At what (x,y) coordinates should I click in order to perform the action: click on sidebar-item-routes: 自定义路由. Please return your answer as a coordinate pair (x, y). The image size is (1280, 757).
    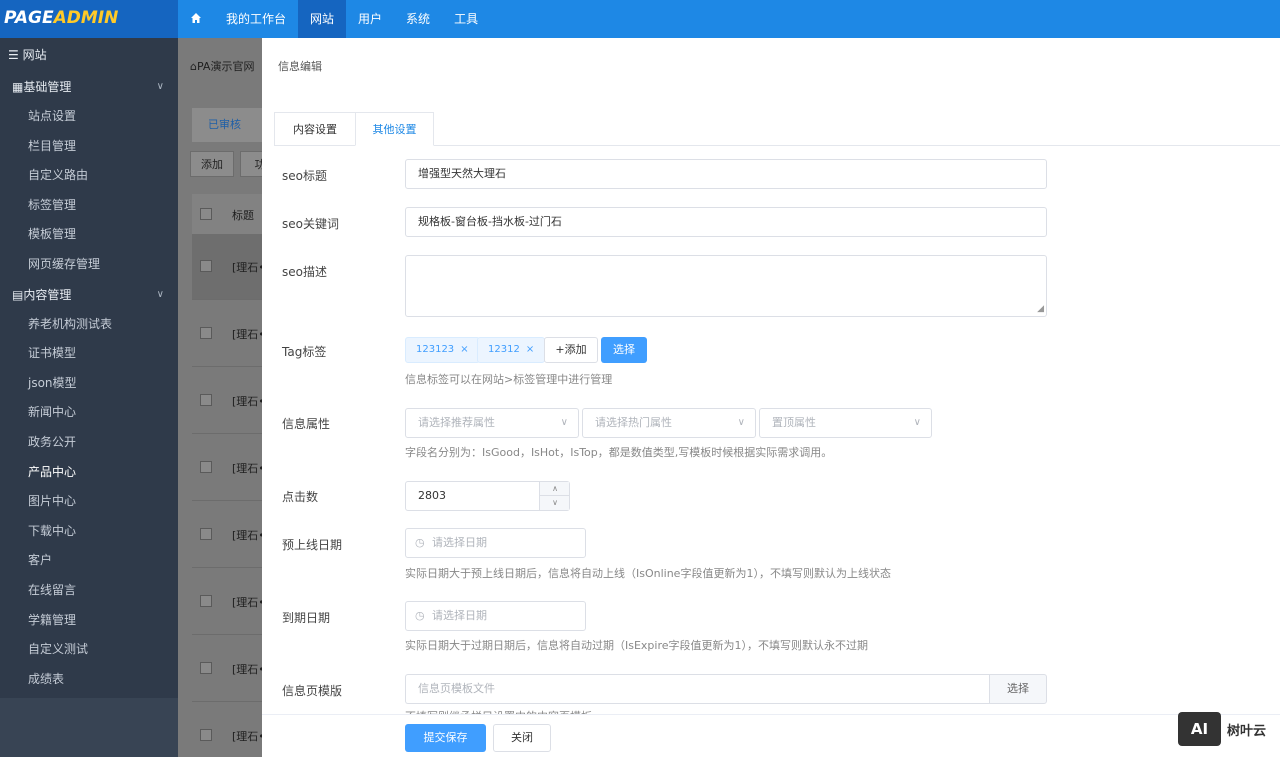
    Looking at the image, I should click on (89, 176).